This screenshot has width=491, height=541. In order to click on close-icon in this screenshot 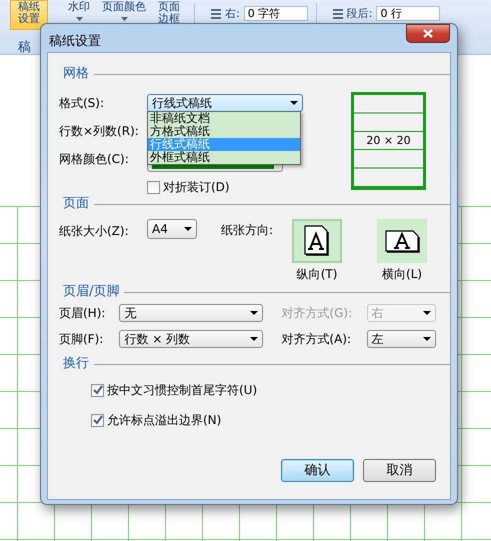, I will do `click(428, 33)`.